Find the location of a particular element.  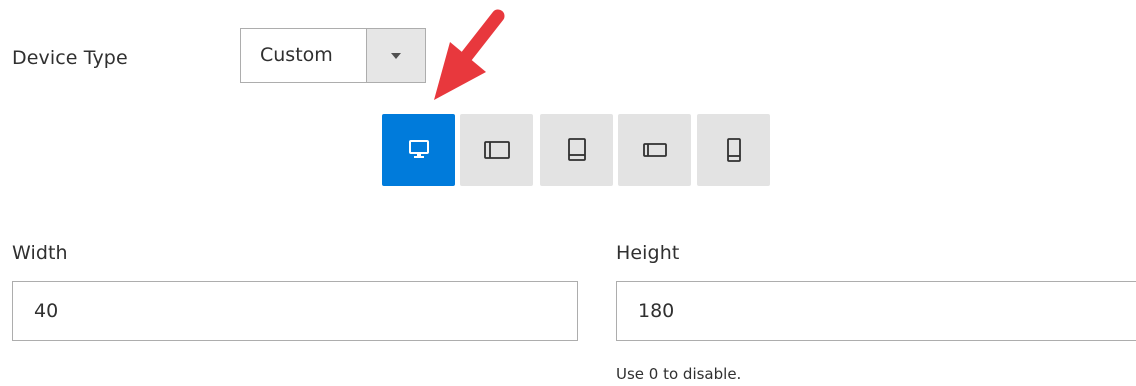

device-button-mobile-portrait is located at coordinates (733, 150).